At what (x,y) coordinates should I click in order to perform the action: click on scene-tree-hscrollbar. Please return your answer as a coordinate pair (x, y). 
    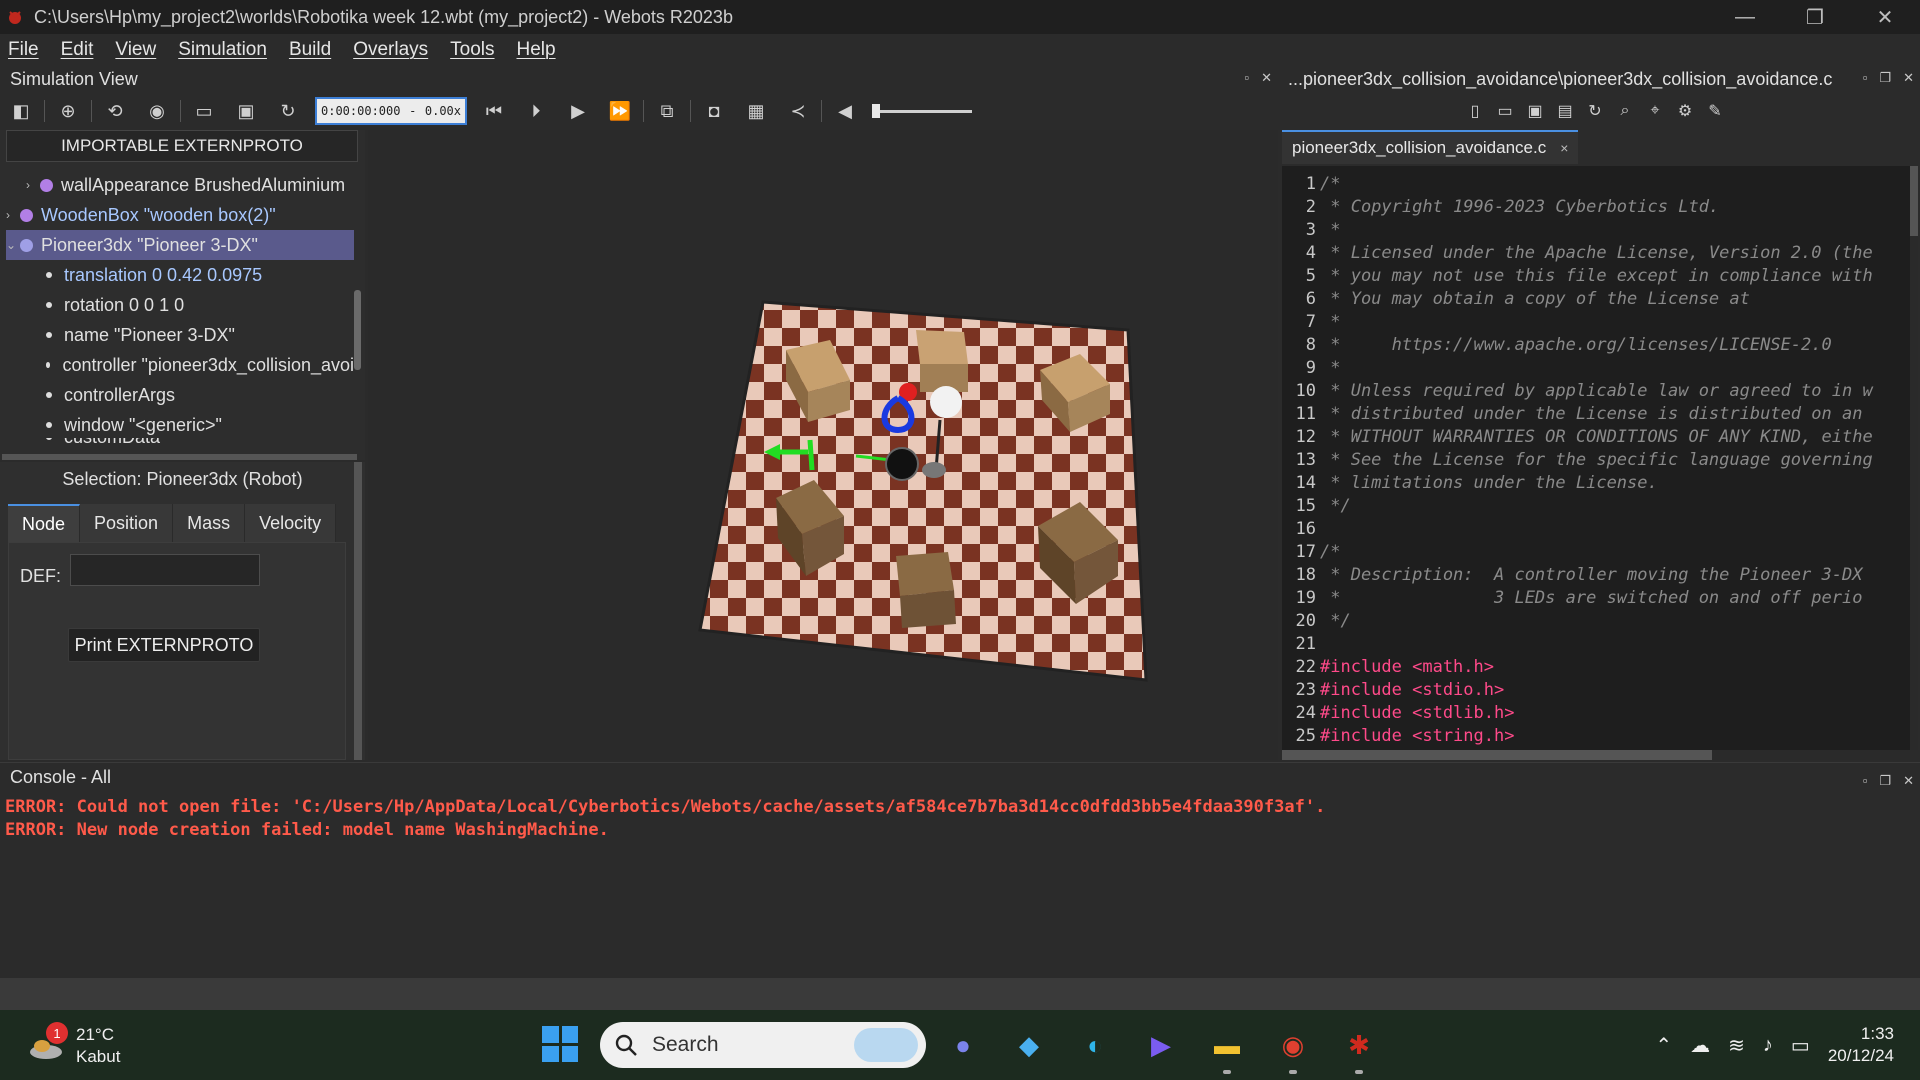
    Looking at the image, I should click on (179, 457).